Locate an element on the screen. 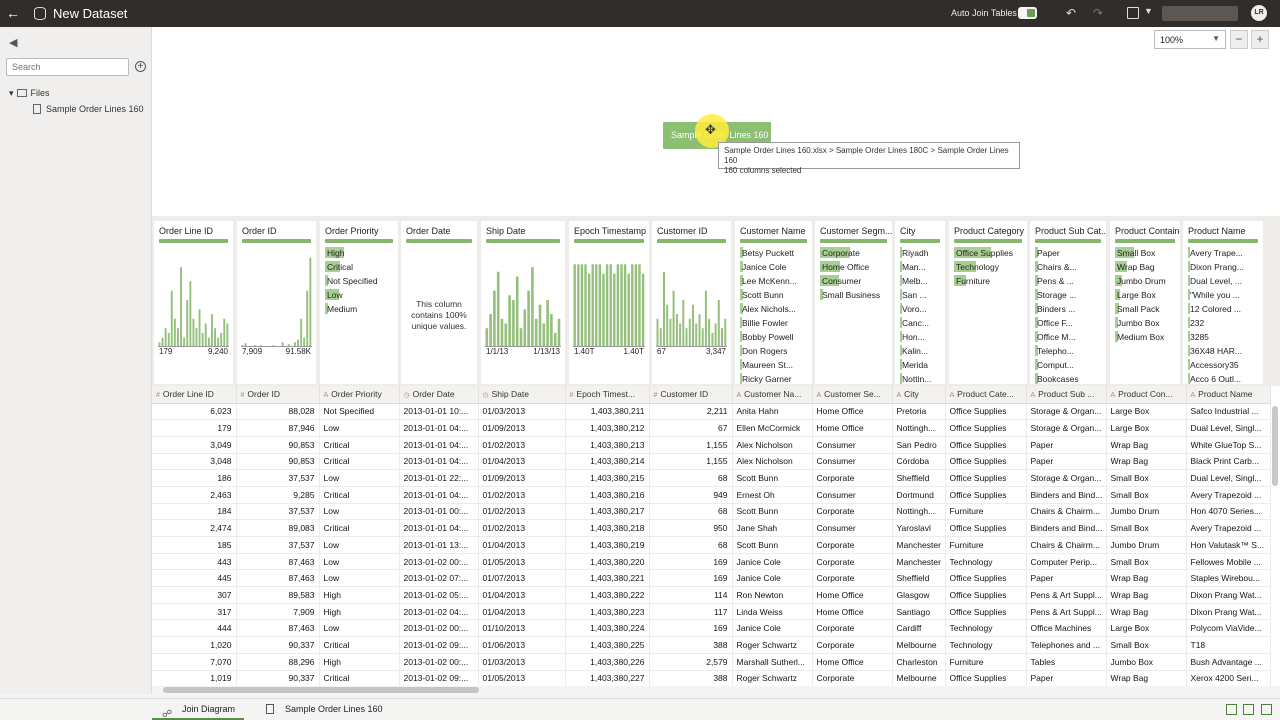 The width and height of the screenshot is (1280, 720). profile-card: Order ID 7,909 91.58K is located at coordinates (276, 302).